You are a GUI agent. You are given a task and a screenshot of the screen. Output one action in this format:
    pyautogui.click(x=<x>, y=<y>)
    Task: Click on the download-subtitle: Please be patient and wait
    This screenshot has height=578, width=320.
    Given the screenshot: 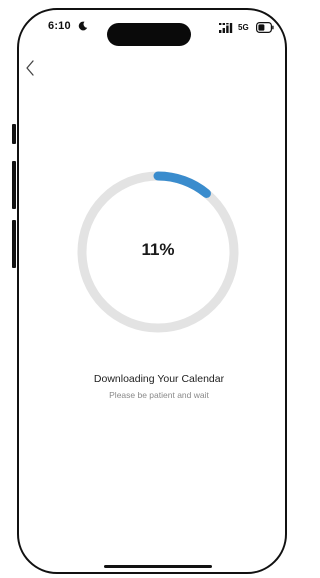 What is the action you would take?
    pyautogui.click(x=159, y=395)
    